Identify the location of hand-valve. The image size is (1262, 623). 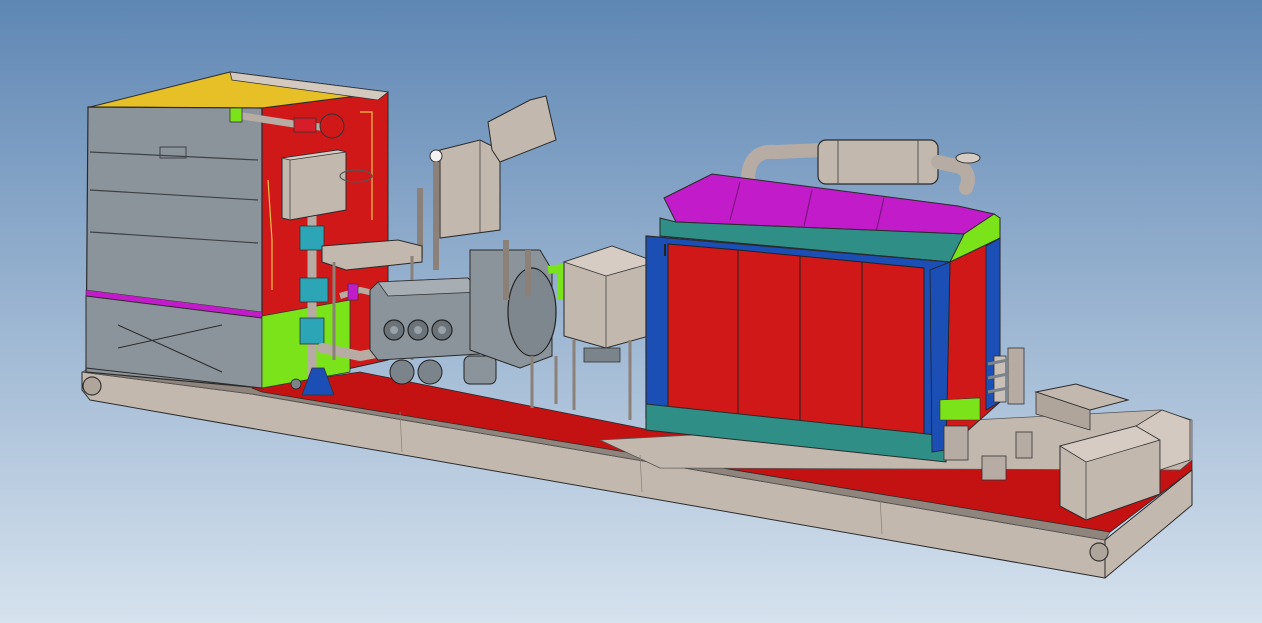
(332, 126).